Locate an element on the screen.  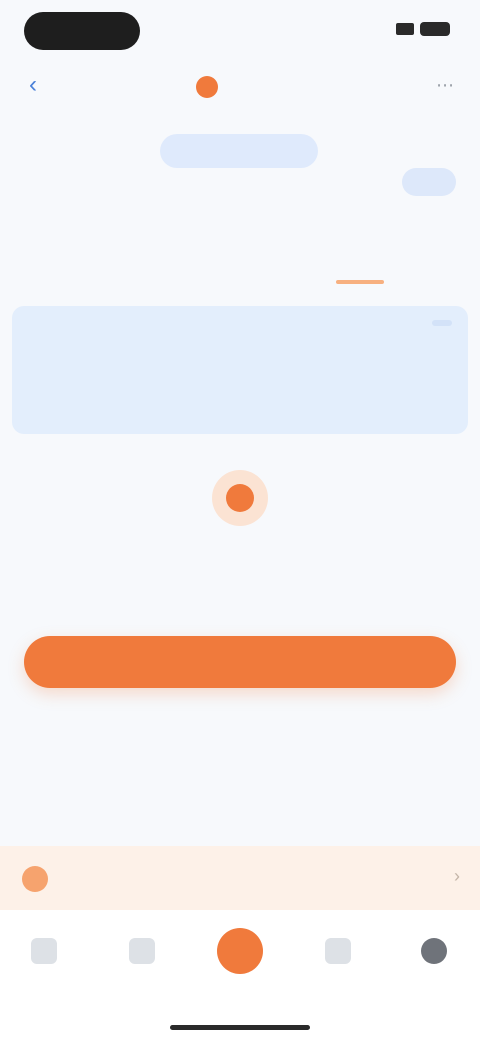
tab-bar-item-profile is located at coordinates (434, 959).